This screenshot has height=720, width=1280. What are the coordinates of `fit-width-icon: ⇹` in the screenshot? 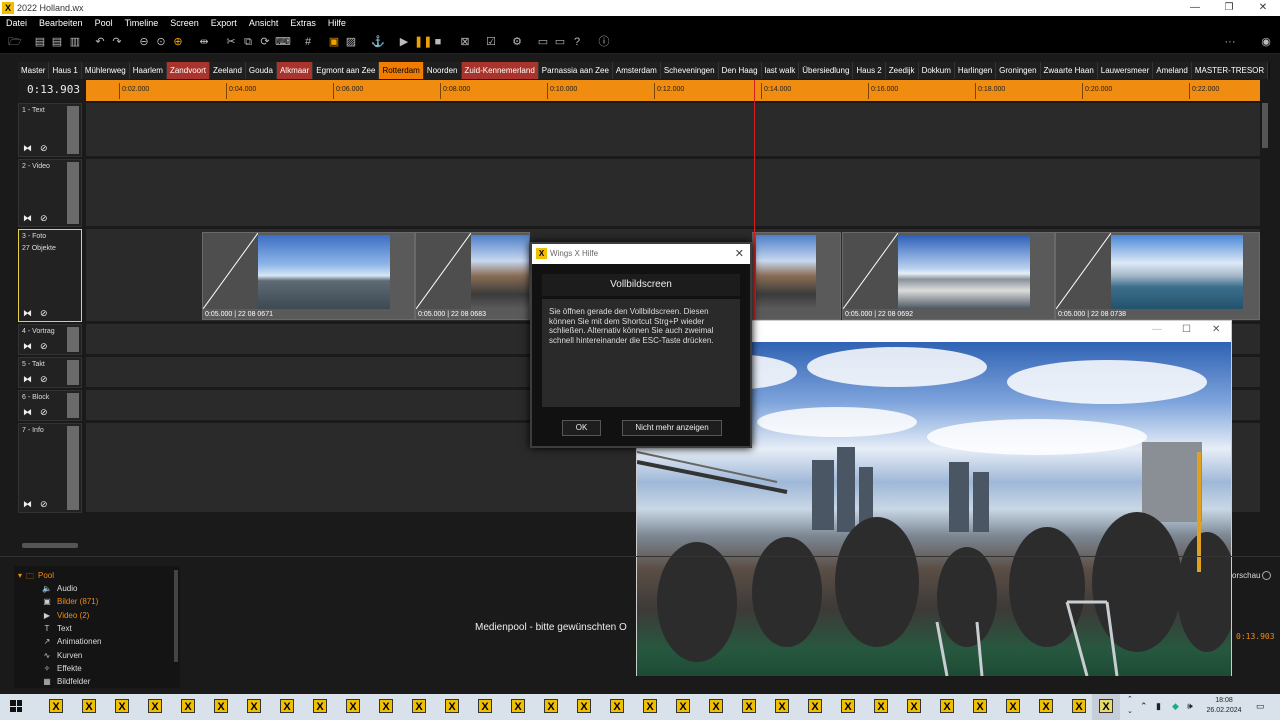 It's located at (204, 42).